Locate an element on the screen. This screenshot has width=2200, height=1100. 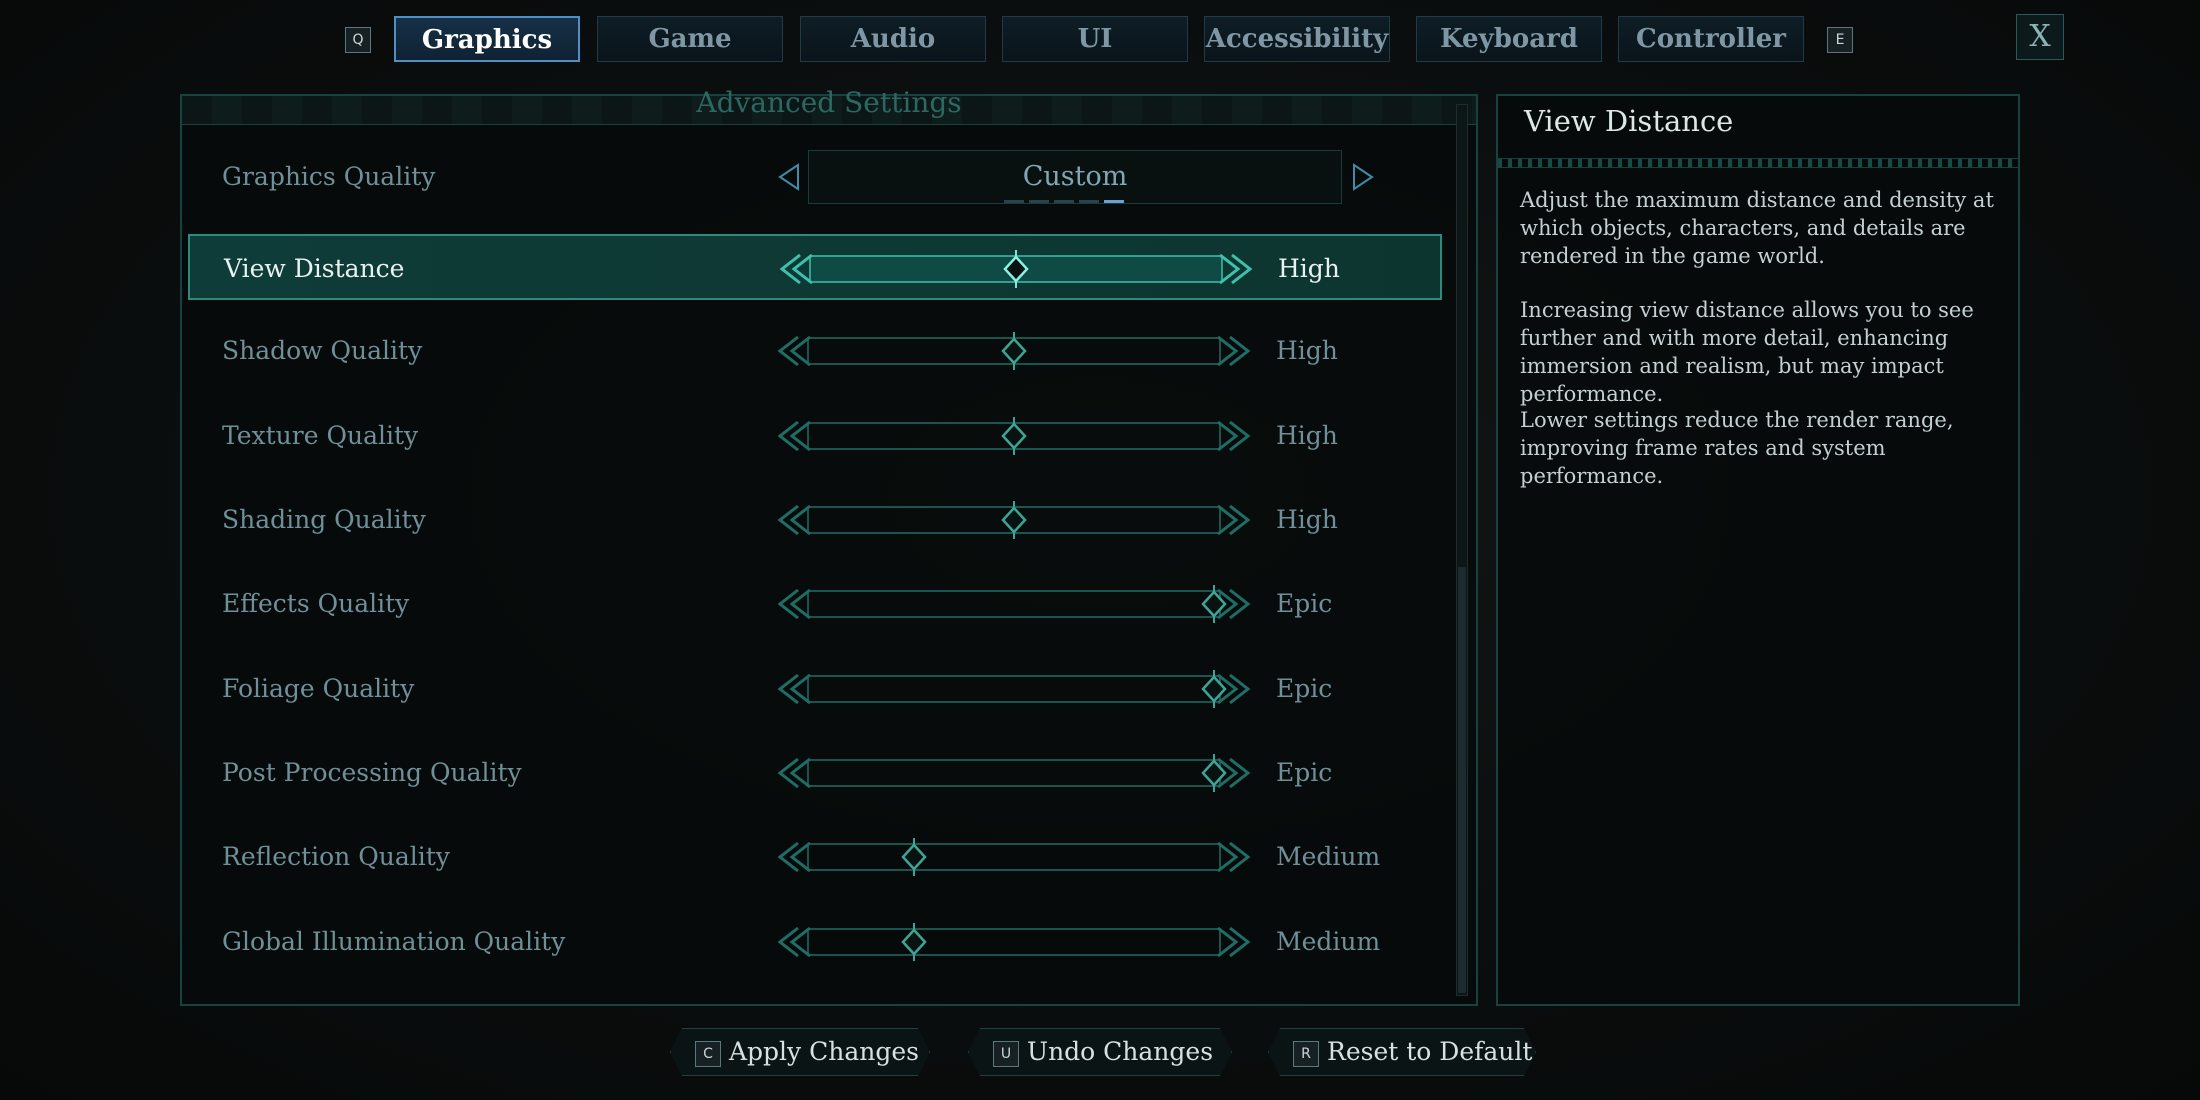
reset-key: R is located at coordinates (1306, 1054).